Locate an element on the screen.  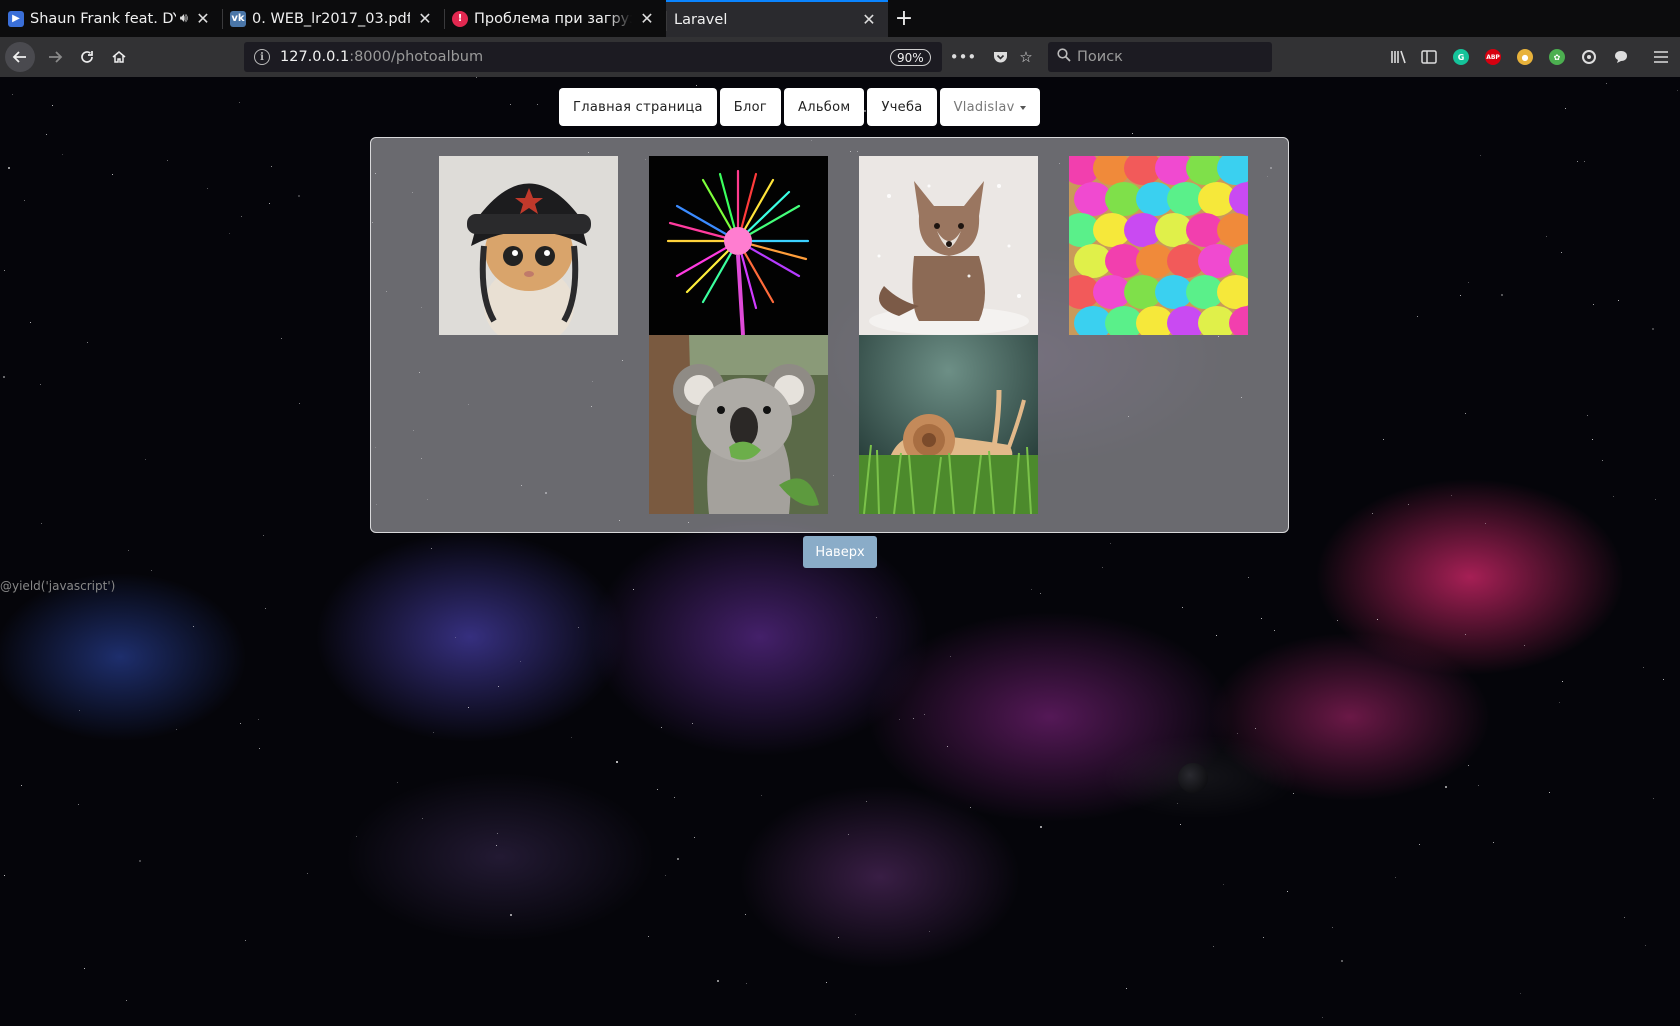
caret-down-icon is located at coordinates (1022, 108).